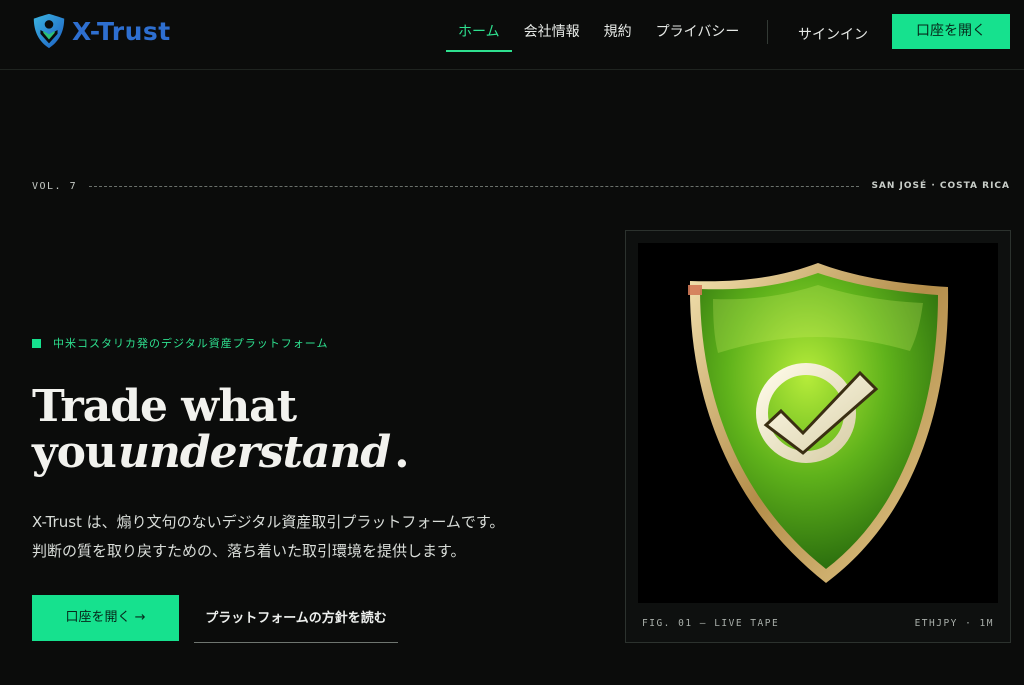 The height and width of the screenshot is (685, 1024). Describe the element at coordinates (474, 186) in the screenshot. I see `dashed-rule` at that location.